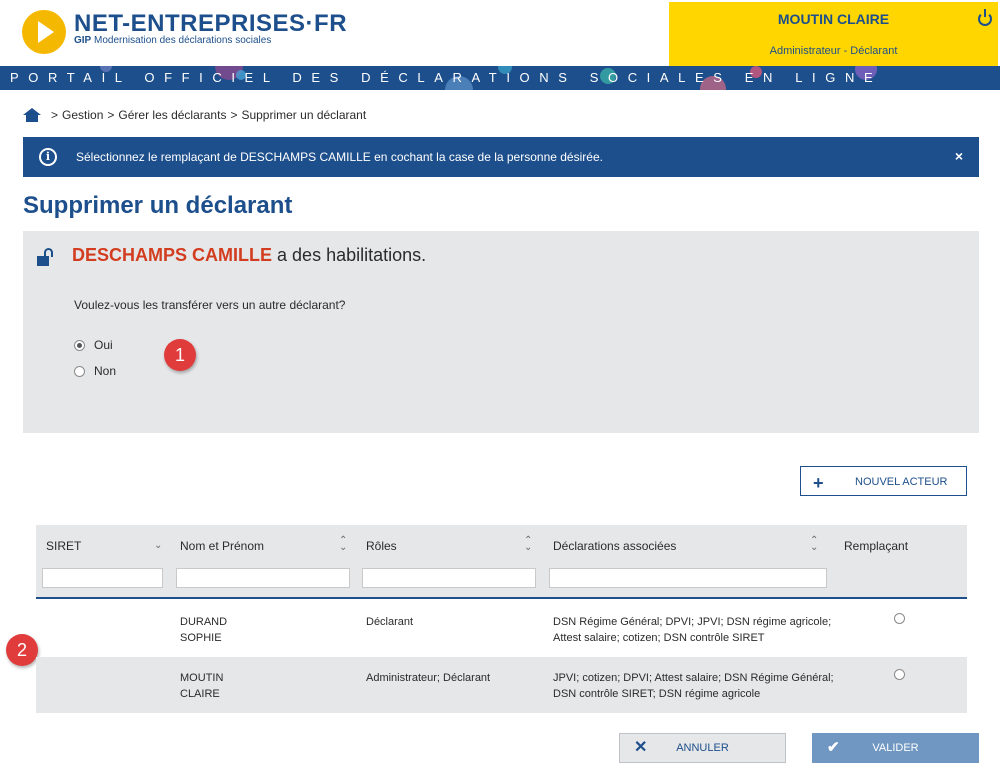  Describe the element at coordinates (172, 255) in the screenshot. I see `person-name: DESCHAMPS CAMILLE` at that location.